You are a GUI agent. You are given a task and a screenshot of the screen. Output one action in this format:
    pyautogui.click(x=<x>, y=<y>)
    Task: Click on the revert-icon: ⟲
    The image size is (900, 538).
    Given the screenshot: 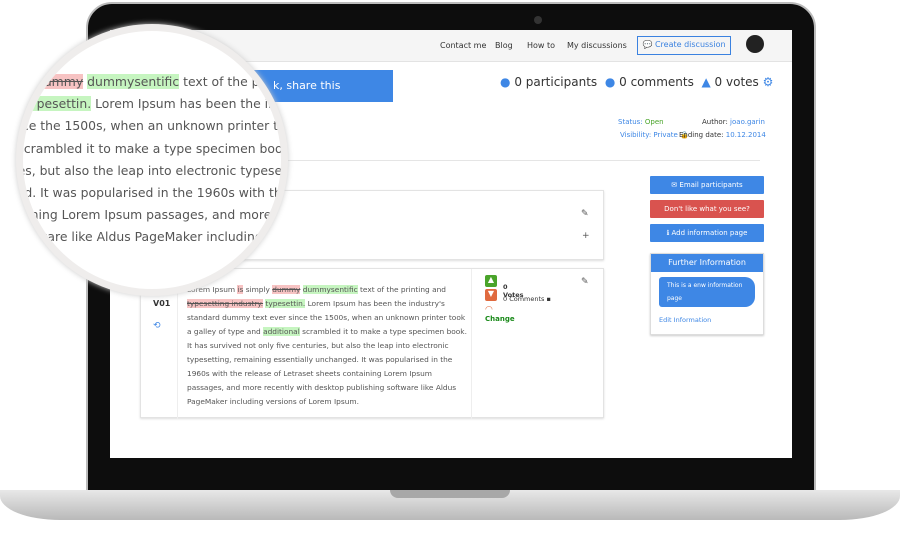 What is the action you would take?
    pyautogui.click(x=157, y=326)
    